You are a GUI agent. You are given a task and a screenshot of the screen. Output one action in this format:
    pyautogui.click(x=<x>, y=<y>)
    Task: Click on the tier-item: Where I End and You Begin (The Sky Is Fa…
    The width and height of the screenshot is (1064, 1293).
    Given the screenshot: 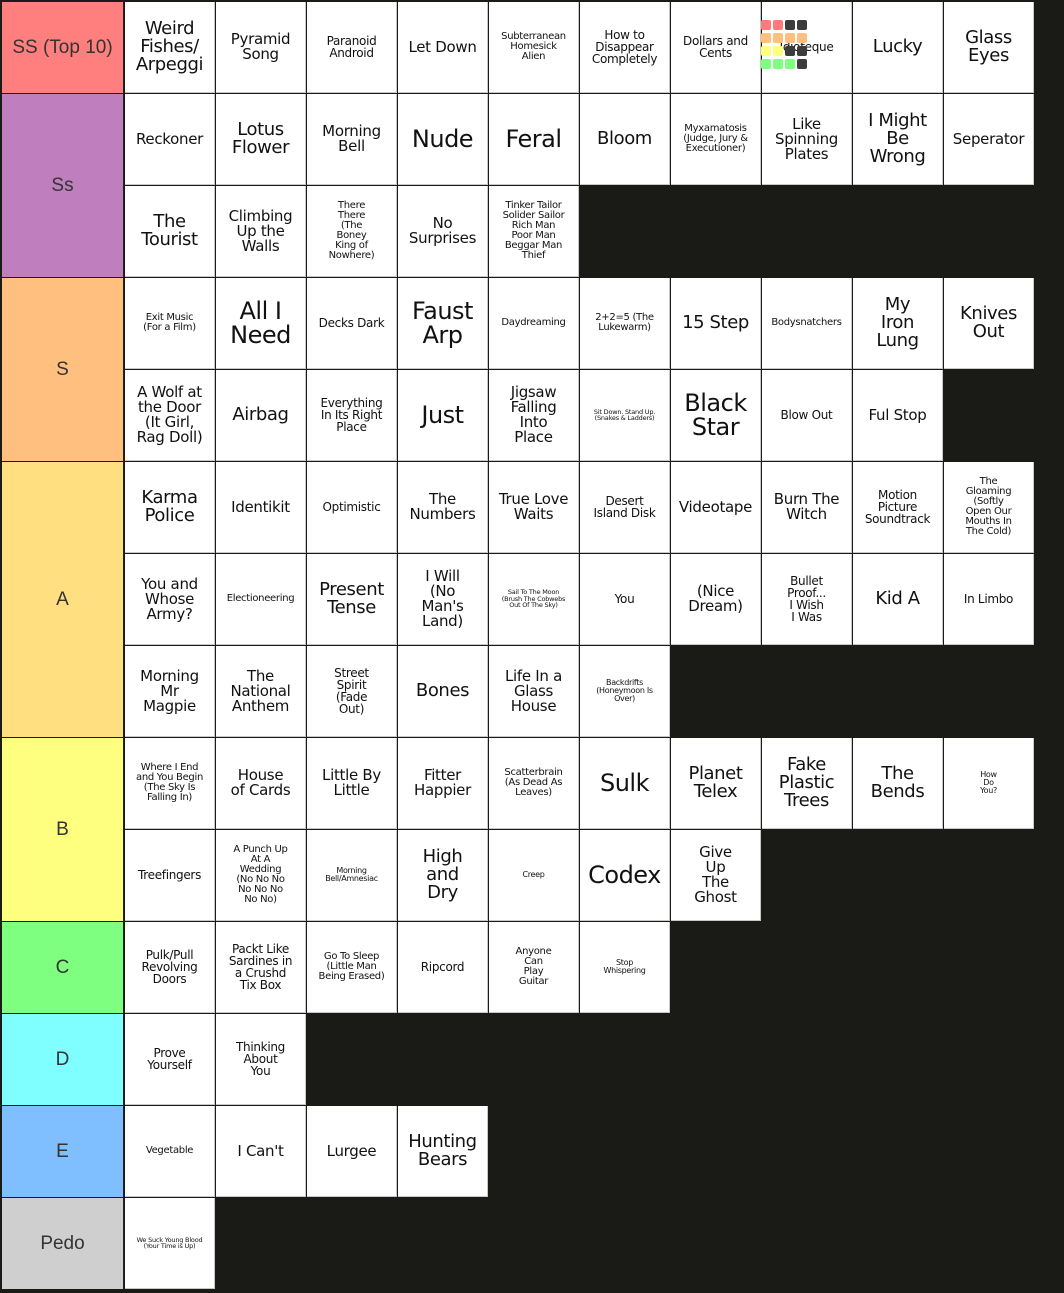 What is the action you would take?
    pyautogui.click(x=170, y=783)
    